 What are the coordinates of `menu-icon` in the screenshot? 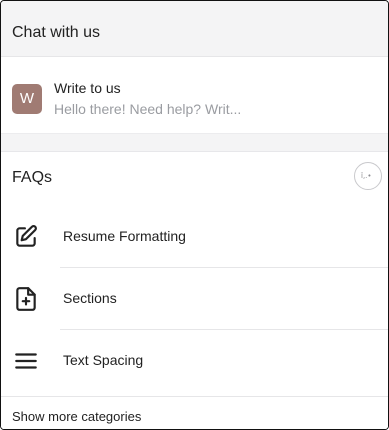 It's located at (26, 361).